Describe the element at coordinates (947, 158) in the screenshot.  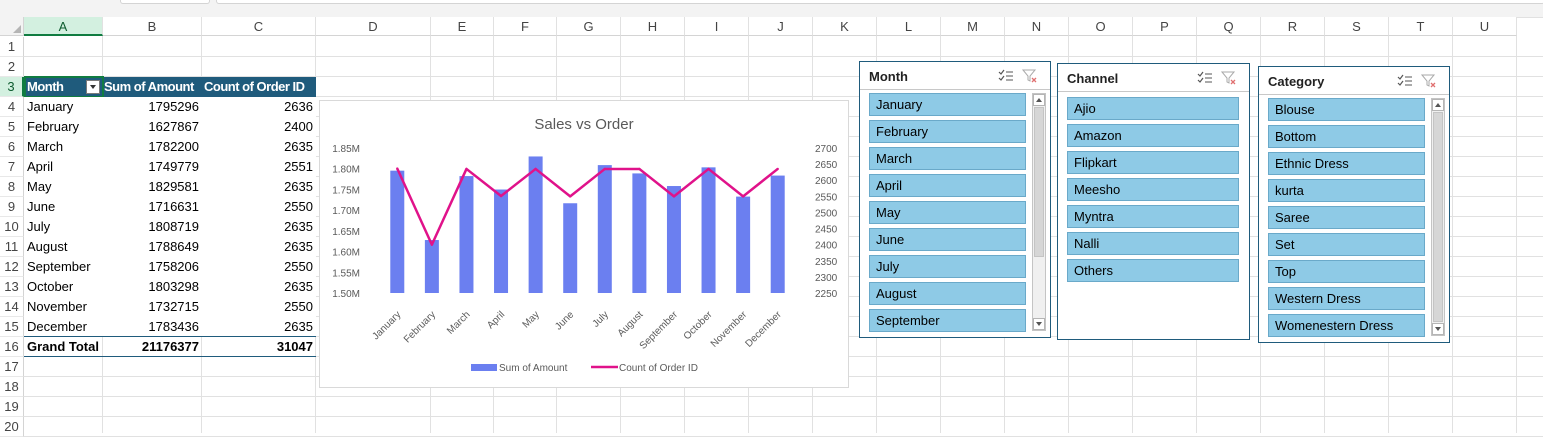
I see `month-slicer-item: March` at that location.